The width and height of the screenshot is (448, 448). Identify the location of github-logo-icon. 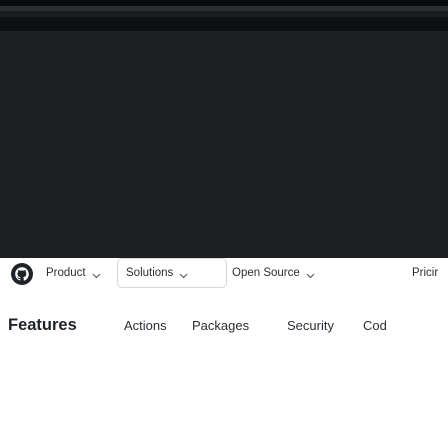
(22, 274).